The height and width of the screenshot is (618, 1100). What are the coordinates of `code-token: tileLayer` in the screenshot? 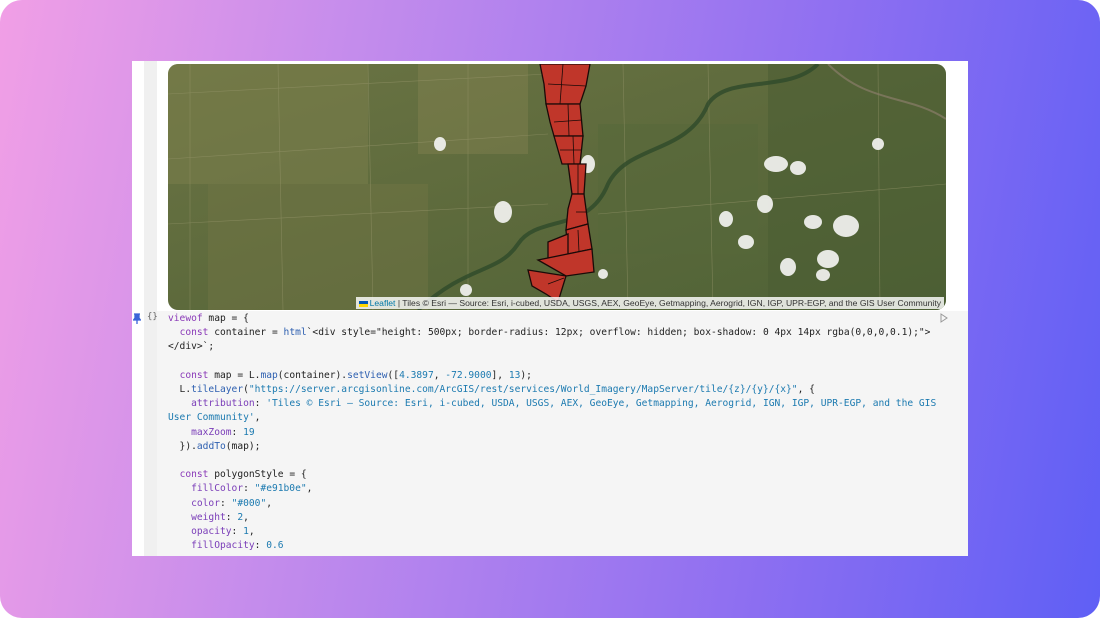 It's located at (217, 390).